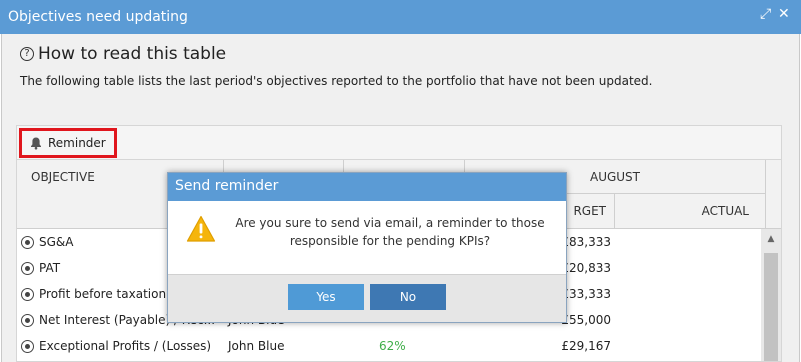 This screenshot has height=362, width=801. I want to click on owner-name: John Blue, so click(256, 346).